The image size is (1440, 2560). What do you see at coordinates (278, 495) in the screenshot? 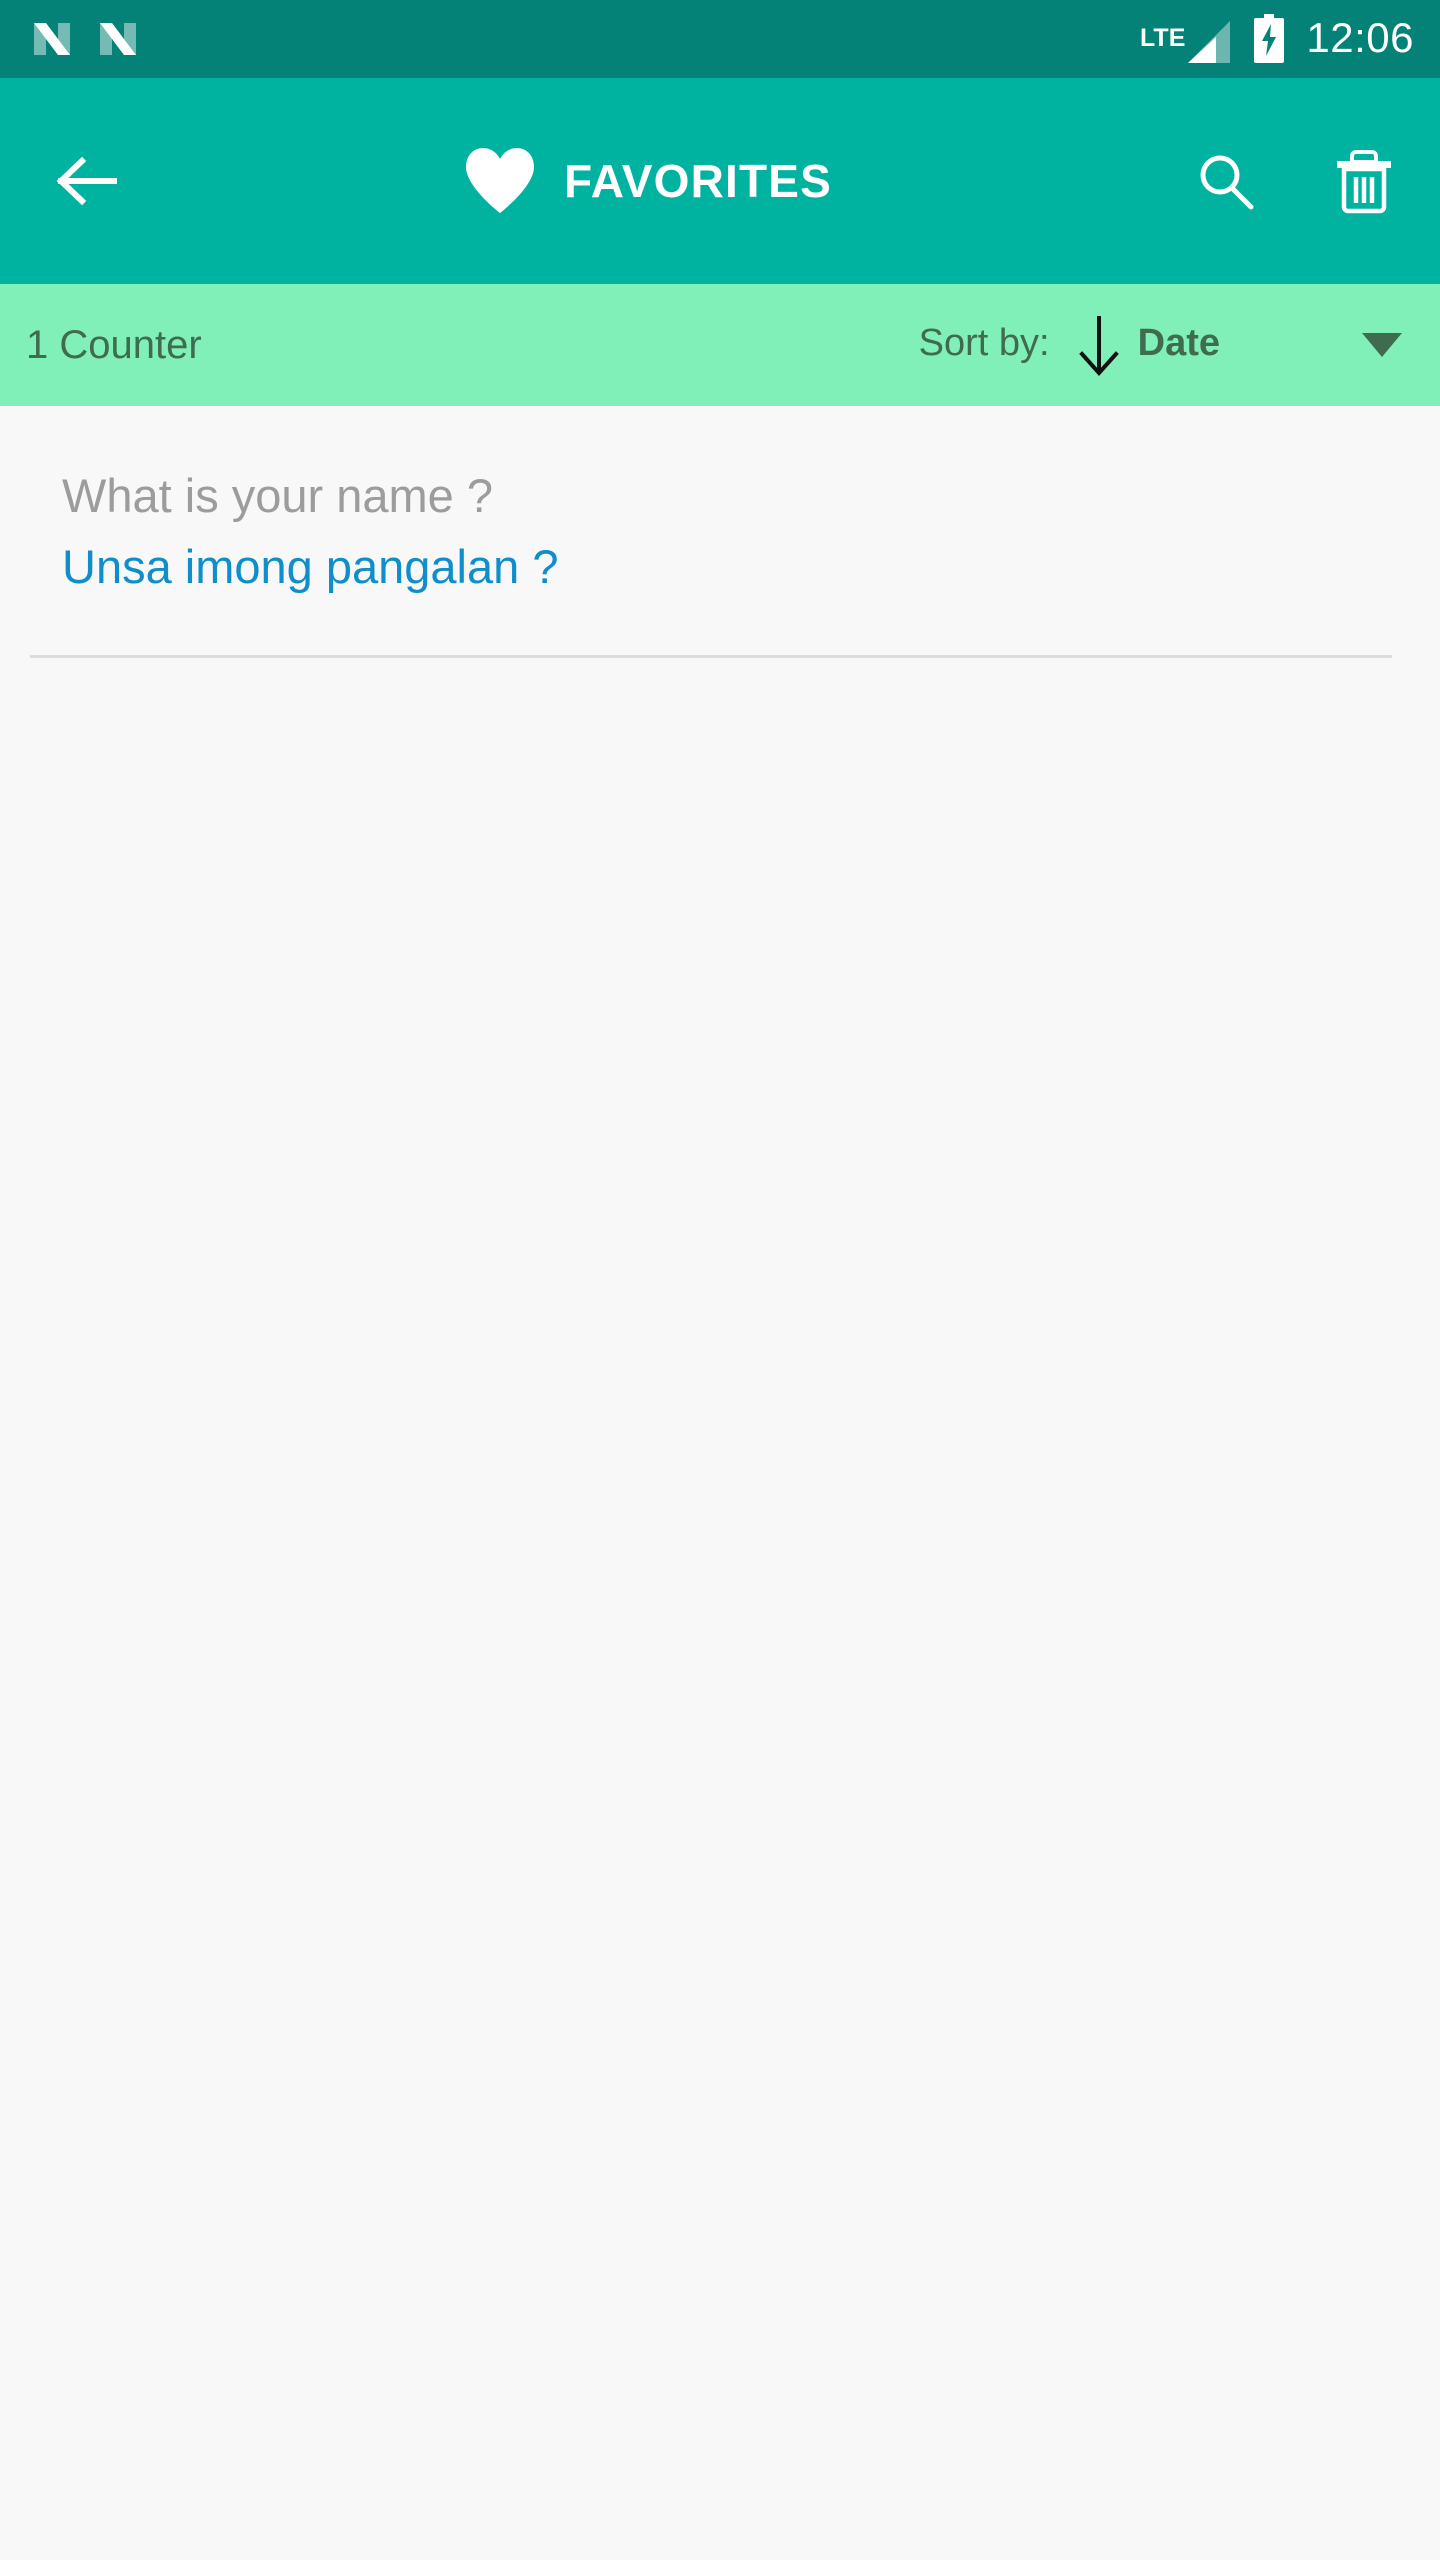
I see `list-item-source-text: What is your name ?` at bounding box center [278, 495].